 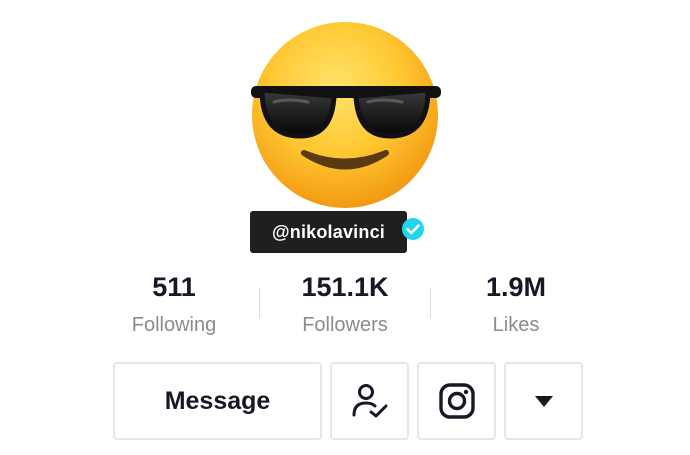 I want to click on caret-down-icon, so click(x=543, y=401).